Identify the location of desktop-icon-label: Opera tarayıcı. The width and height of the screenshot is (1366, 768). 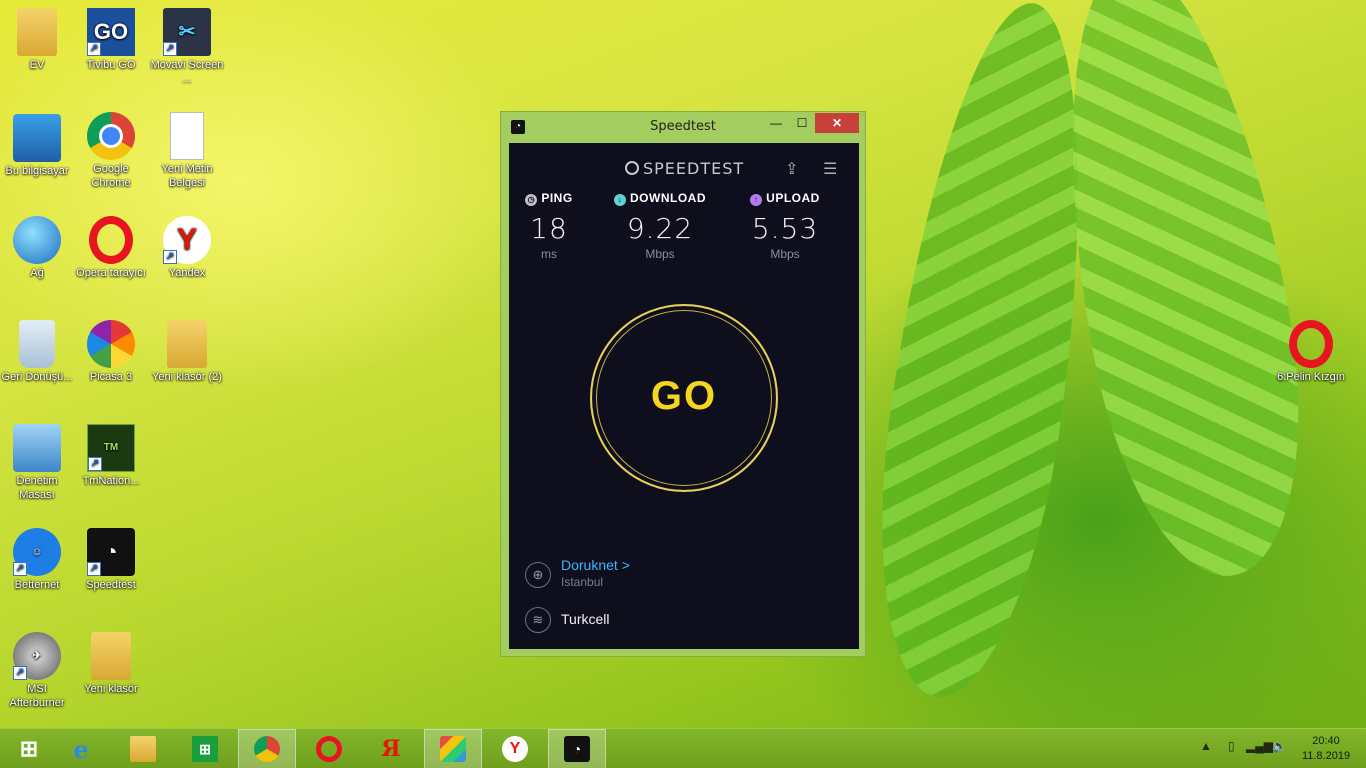
(111, 273).